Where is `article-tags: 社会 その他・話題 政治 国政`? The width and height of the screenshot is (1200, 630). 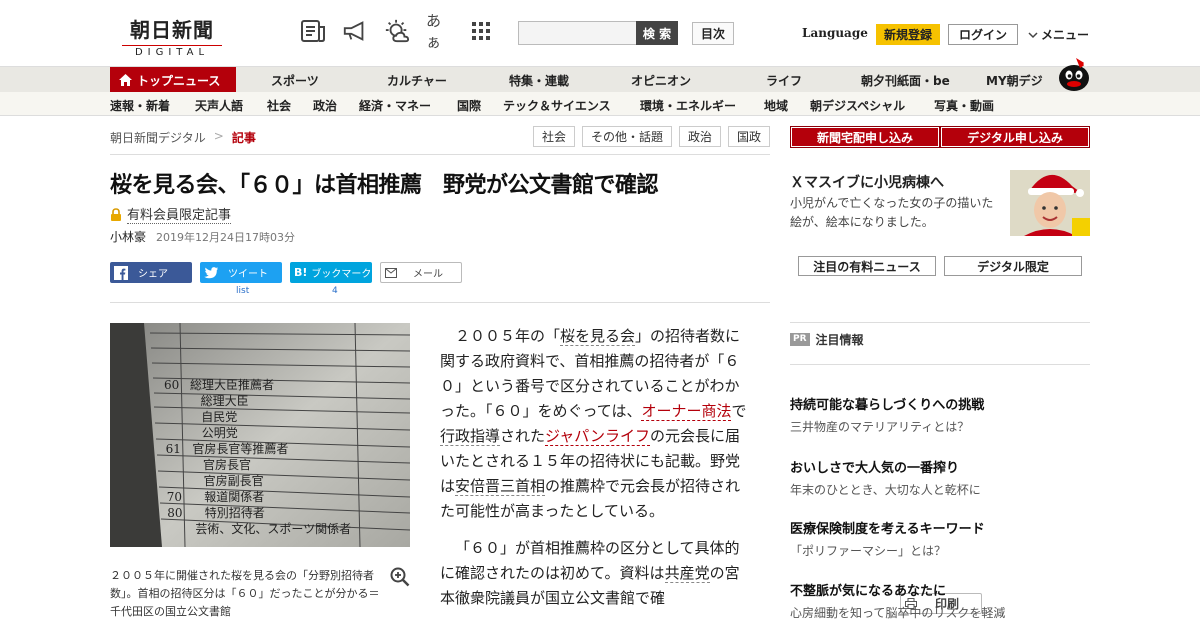
article-tags: 社会 その他・話題 政治 国政 is located at coordinates (651, 136).